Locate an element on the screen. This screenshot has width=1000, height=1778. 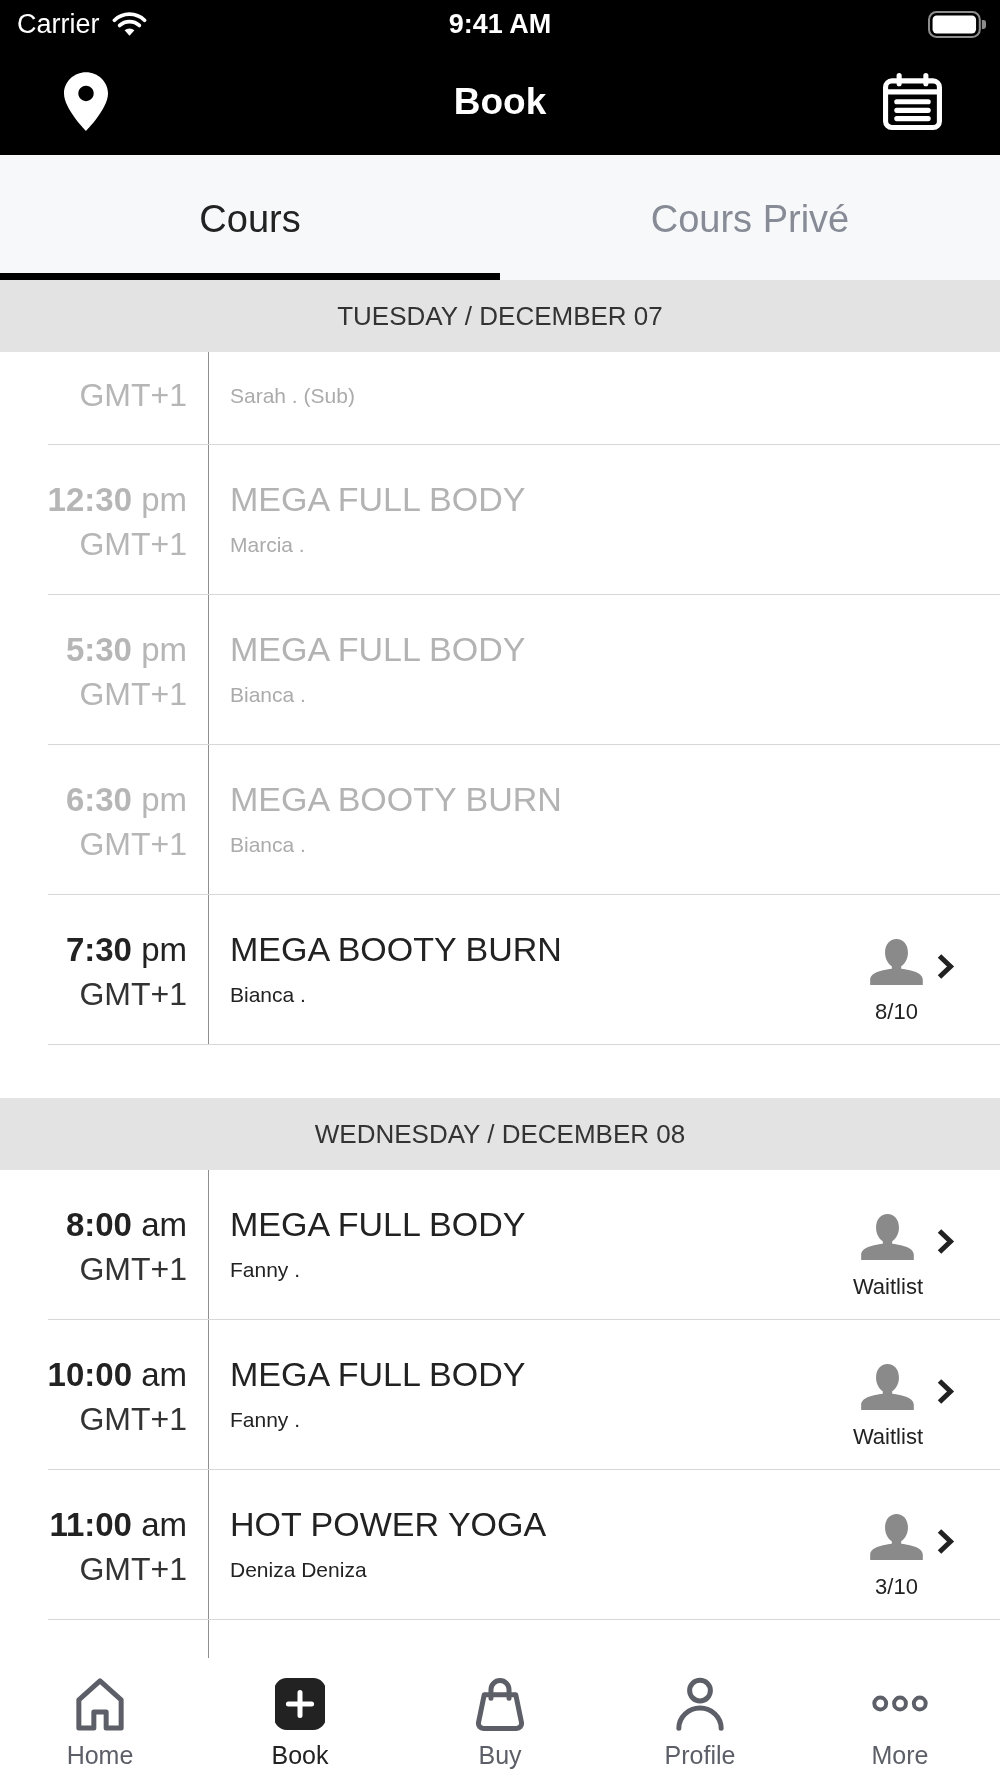
instructor-name: Sarah . (Sub) is located at coordinates (292, 396).